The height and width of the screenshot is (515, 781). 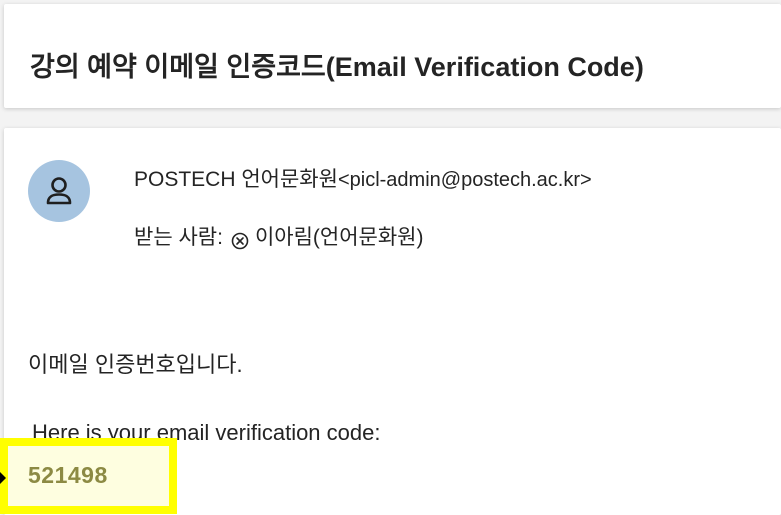 I want to click on body-heading: 이메일 인증번호입니다., so click(x=135, y=364).